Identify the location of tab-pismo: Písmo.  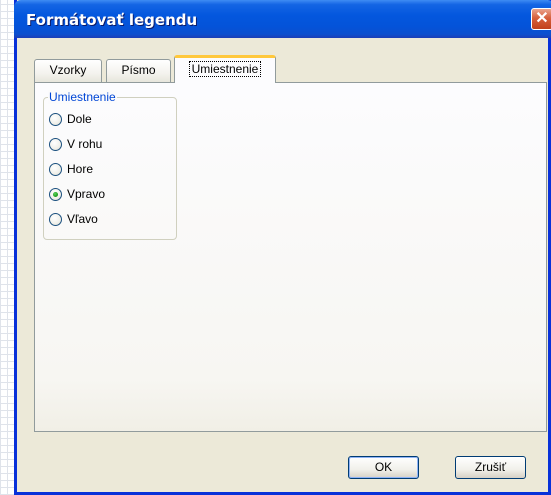
(138, 70).